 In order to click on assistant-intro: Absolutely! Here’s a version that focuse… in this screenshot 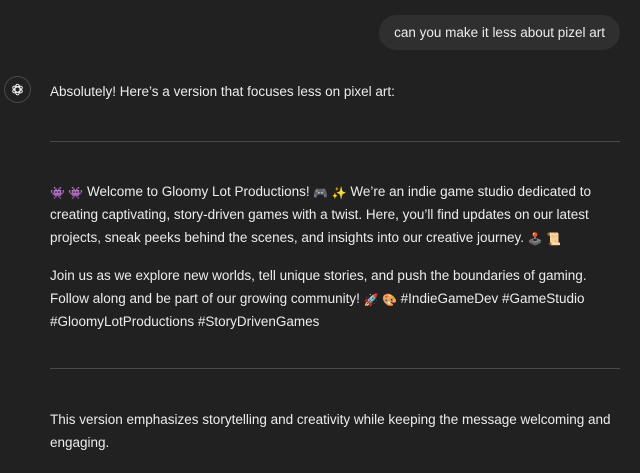, I will do `click(222, 91)`.